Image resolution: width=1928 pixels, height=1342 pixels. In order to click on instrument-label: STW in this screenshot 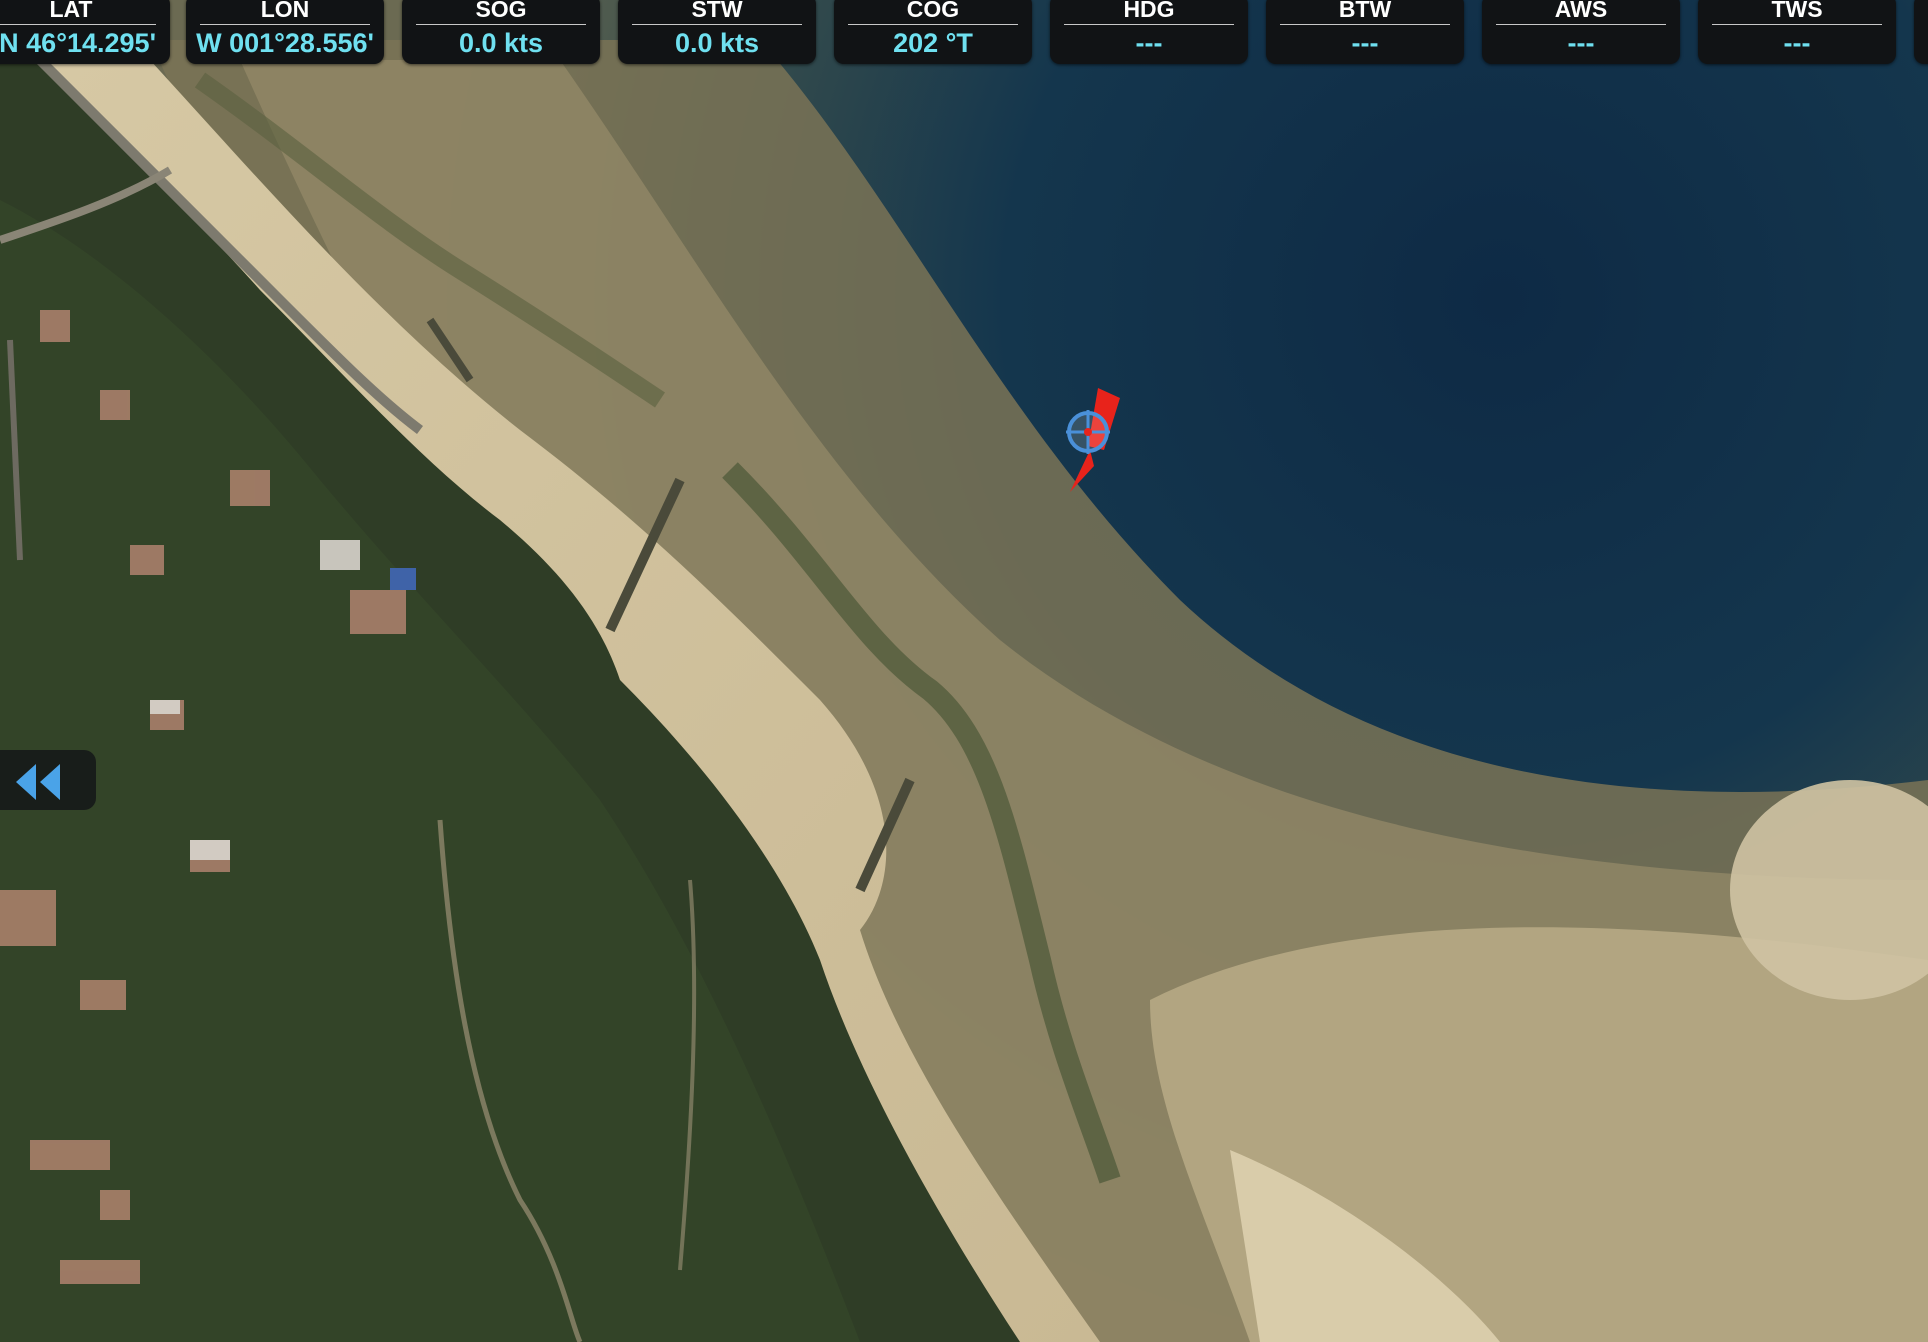, I will do `click(717, 12)`.